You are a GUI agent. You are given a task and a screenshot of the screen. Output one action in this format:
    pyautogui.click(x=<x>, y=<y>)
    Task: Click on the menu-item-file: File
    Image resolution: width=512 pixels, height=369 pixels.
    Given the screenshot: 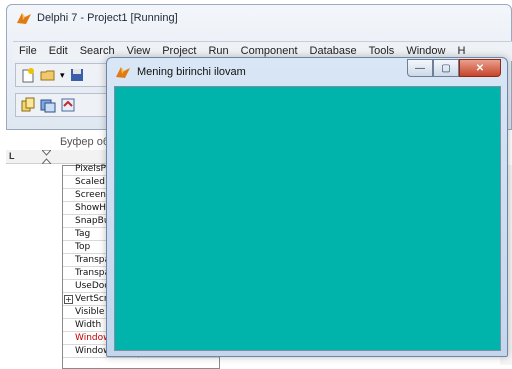 What is the action you would take?
    pyautogui.click(x=28, y=51)
    